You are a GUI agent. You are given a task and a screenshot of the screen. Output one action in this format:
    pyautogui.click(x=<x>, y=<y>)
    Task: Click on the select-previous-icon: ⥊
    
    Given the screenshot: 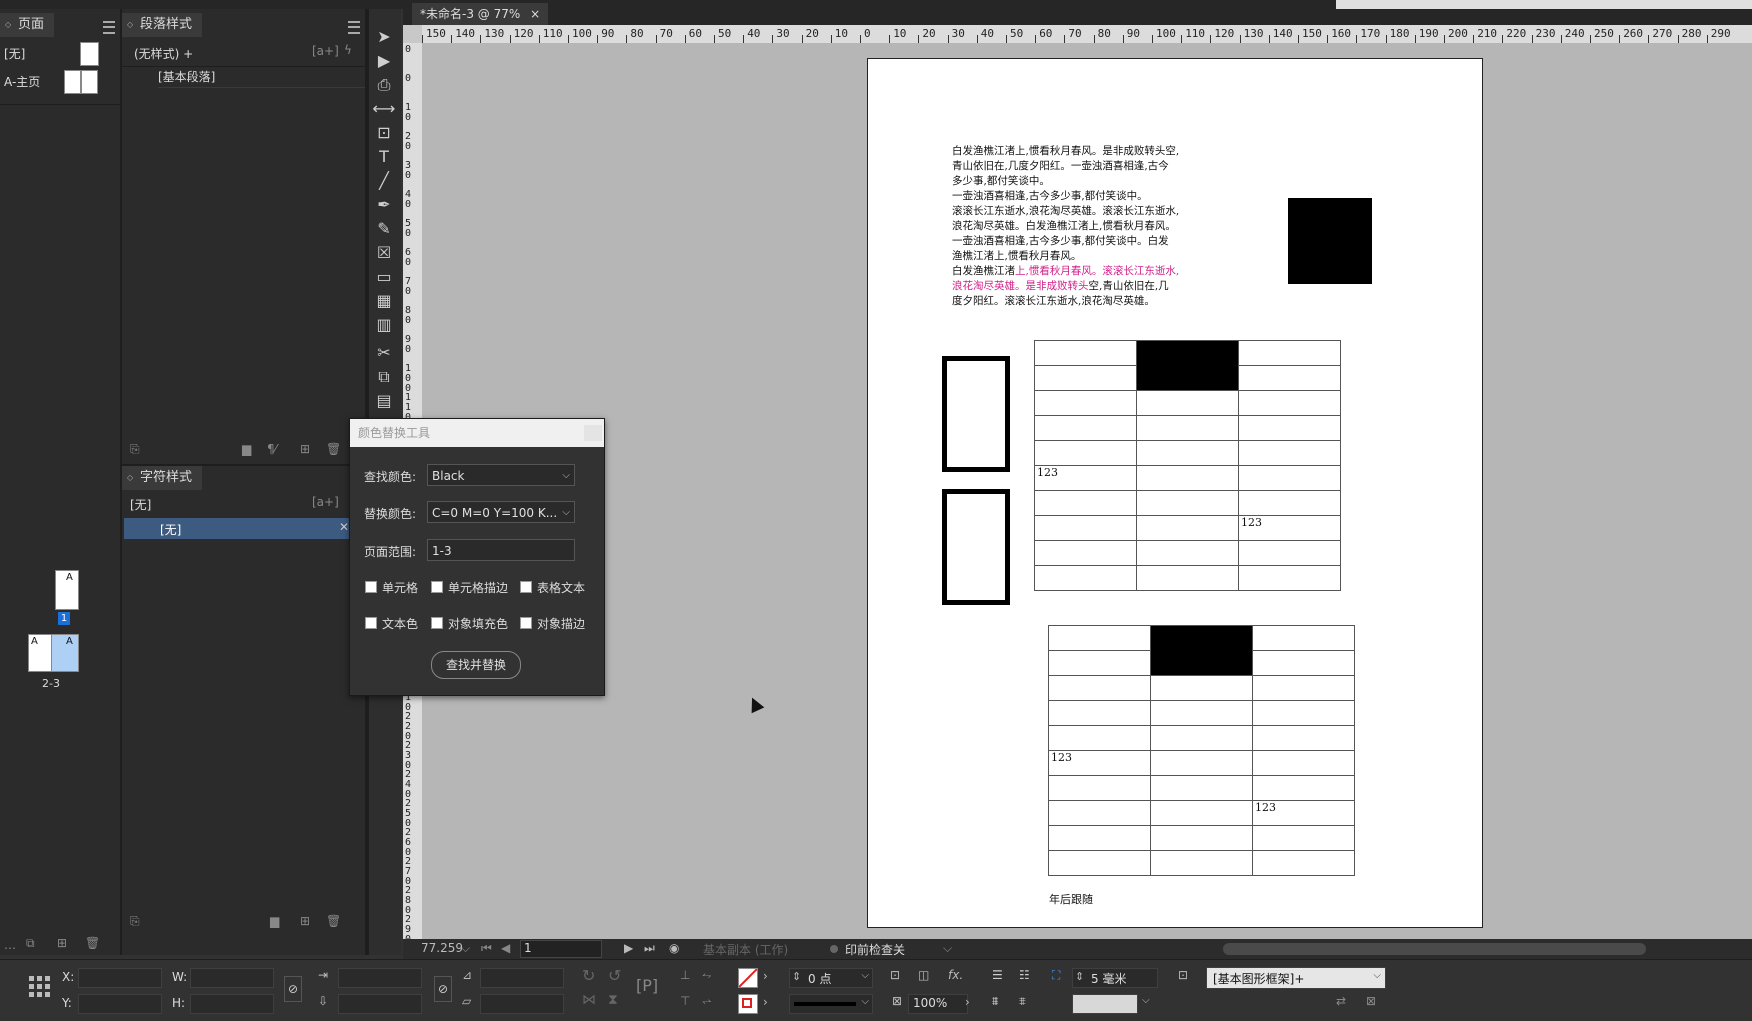 What is the action you would take?
    pyautogui.click(x=707, y=975)
    